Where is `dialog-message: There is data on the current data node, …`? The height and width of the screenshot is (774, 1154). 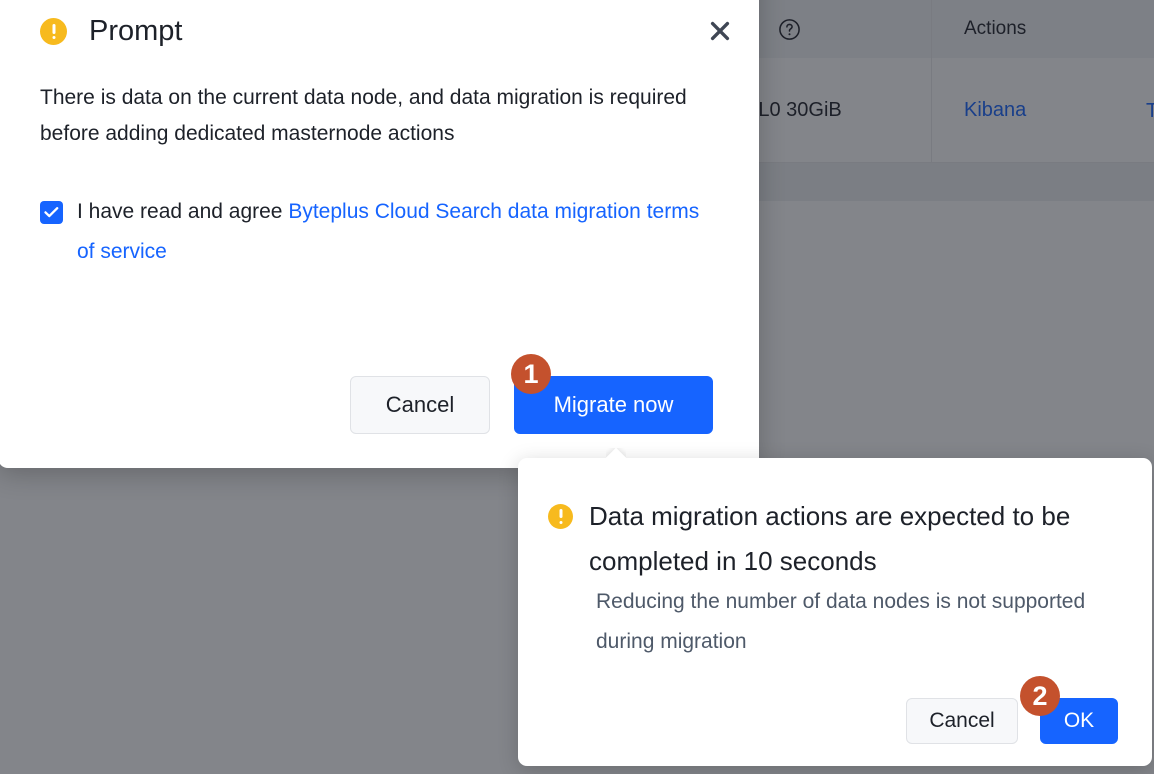 dialog-message: There is data on the current data node, … is located at coordinates (363, 115).